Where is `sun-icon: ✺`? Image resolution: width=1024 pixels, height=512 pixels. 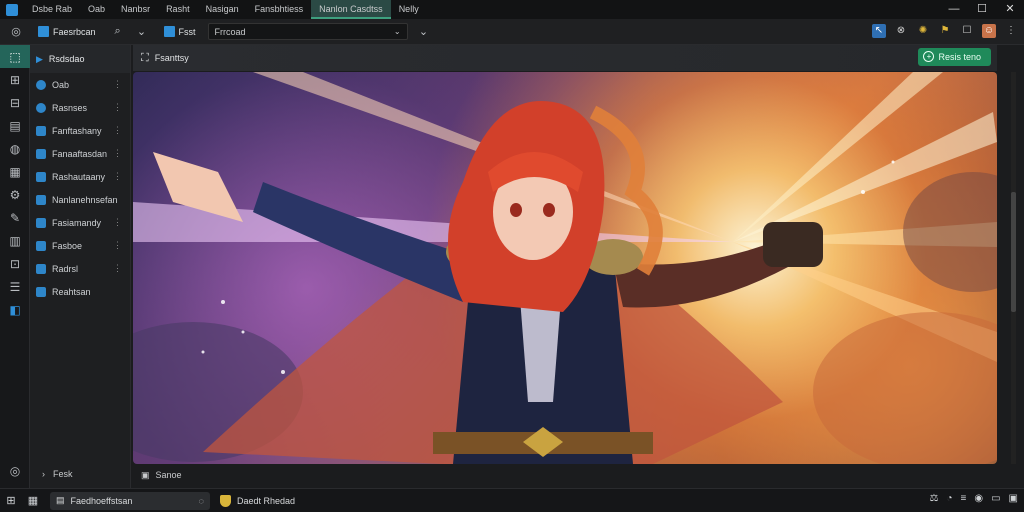
sun-icon: ✺ is located at coordinates (923, 31).